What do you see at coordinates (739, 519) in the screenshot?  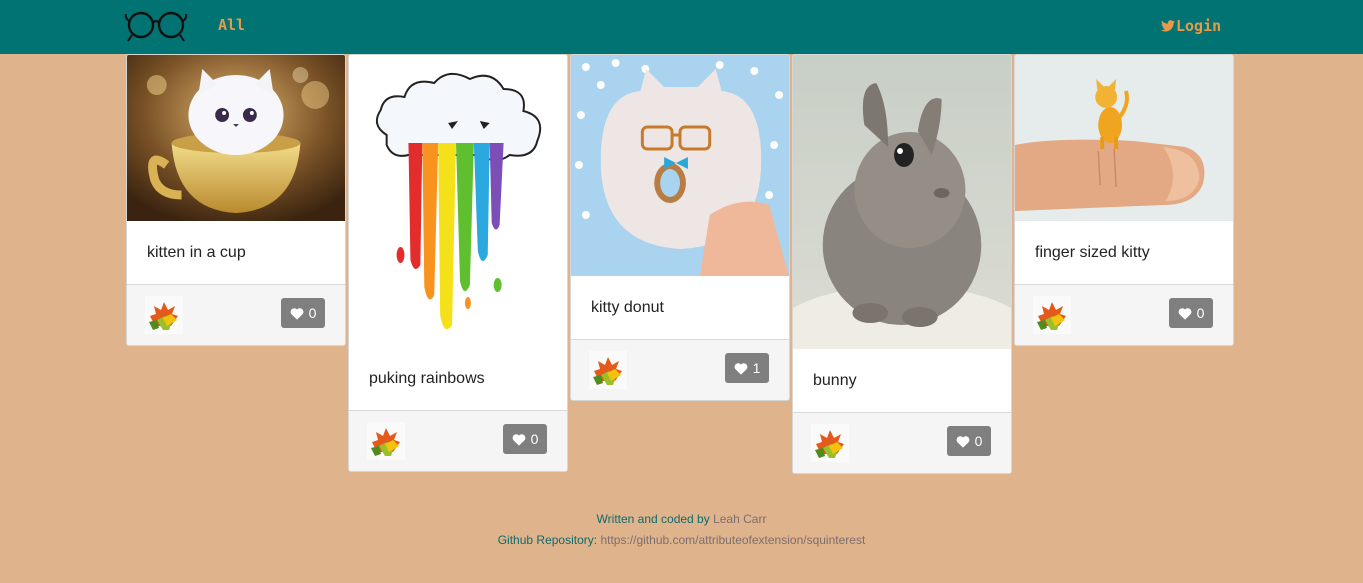 I see `author-link: Leah Carr` at bounding box center [739, 519].